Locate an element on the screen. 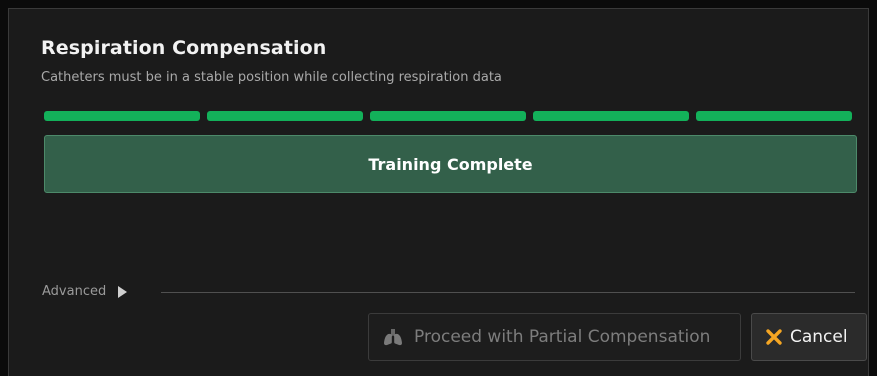 The height and width of the screenshot is (376, 877). proceed-button-label: Proceed with Partial Compensation is located at coordinates (562, 337).